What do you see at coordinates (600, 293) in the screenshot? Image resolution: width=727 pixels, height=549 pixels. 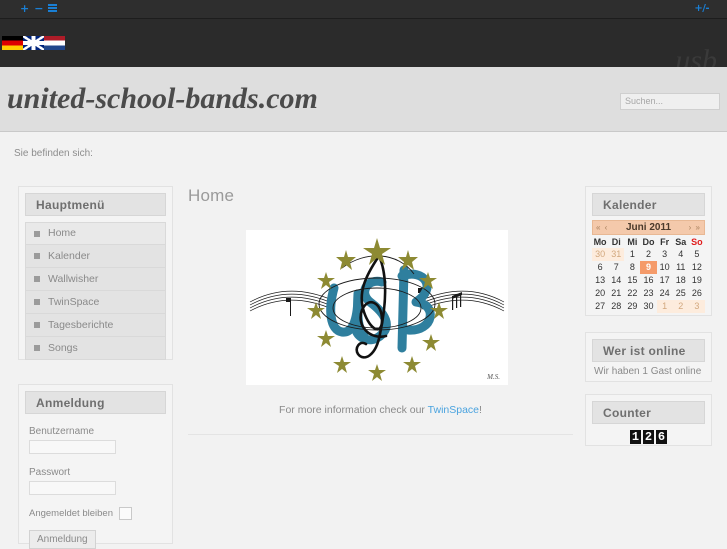 I see `calendar-day: 20` at bounding box center [600, 293].